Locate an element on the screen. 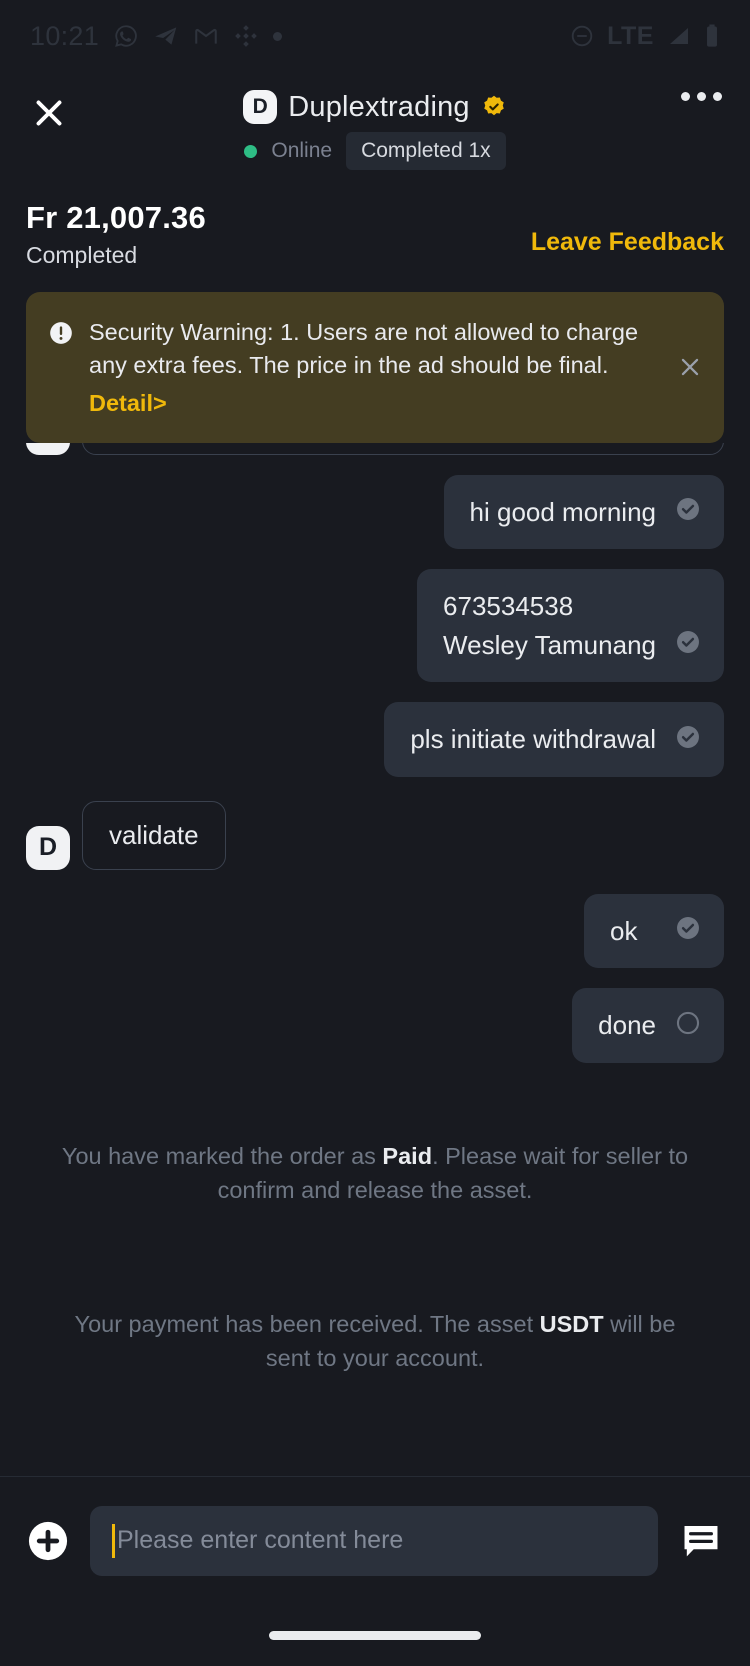 Image resolution: width=750 pixels, height=1666 pixels. status-bar-left: 10:21 is located at coordinates (156, 36).